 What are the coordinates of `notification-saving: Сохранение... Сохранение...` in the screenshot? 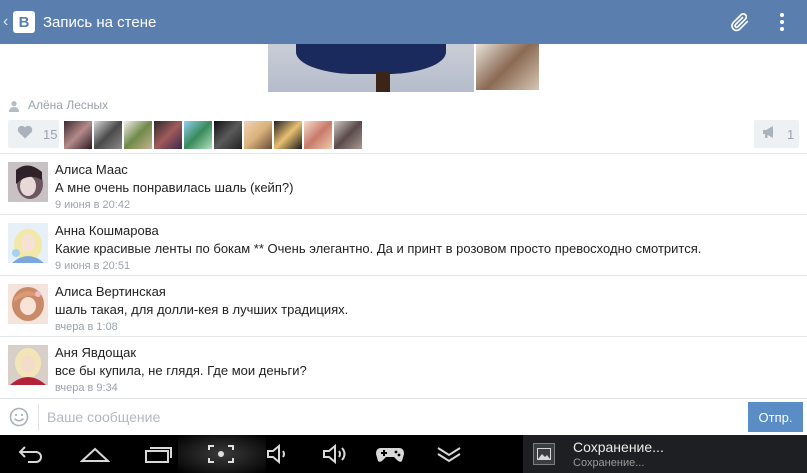 It's located at (665, 454).